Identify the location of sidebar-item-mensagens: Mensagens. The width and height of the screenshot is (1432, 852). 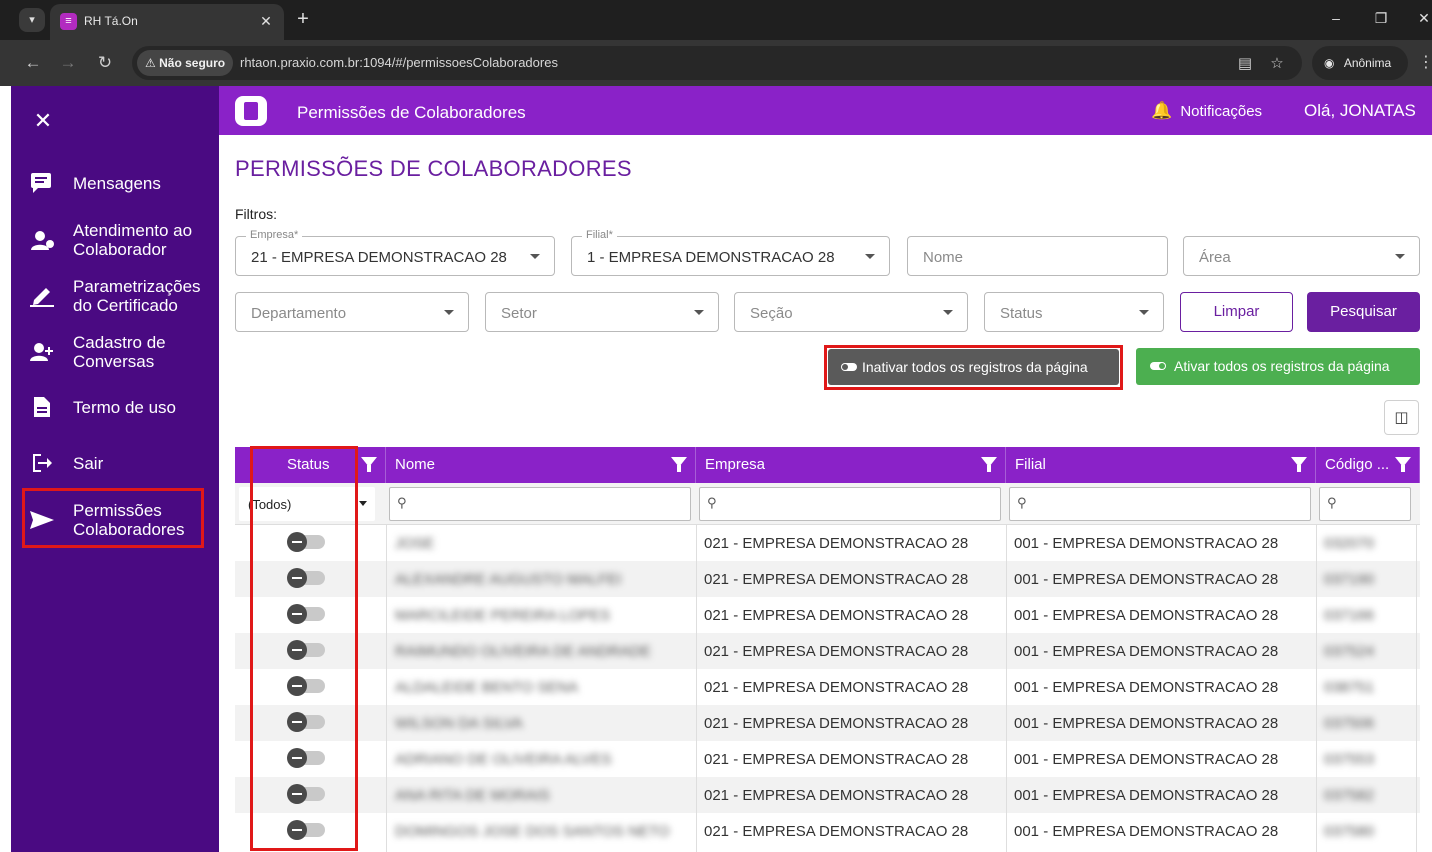
(115, 184).